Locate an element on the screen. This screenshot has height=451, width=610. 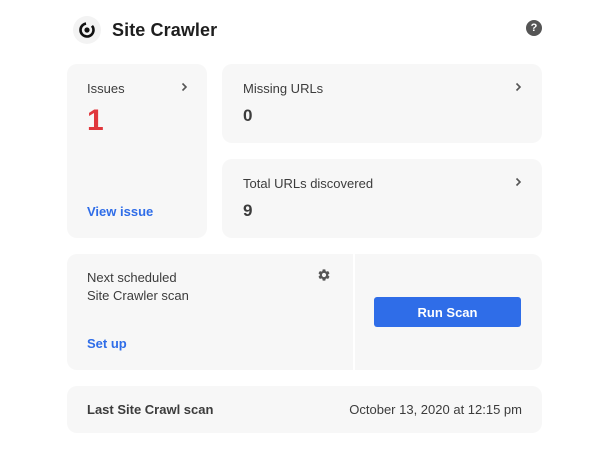
schedule-text: Next scheduled Site Crawler scan is located at coordinates (197, 287).